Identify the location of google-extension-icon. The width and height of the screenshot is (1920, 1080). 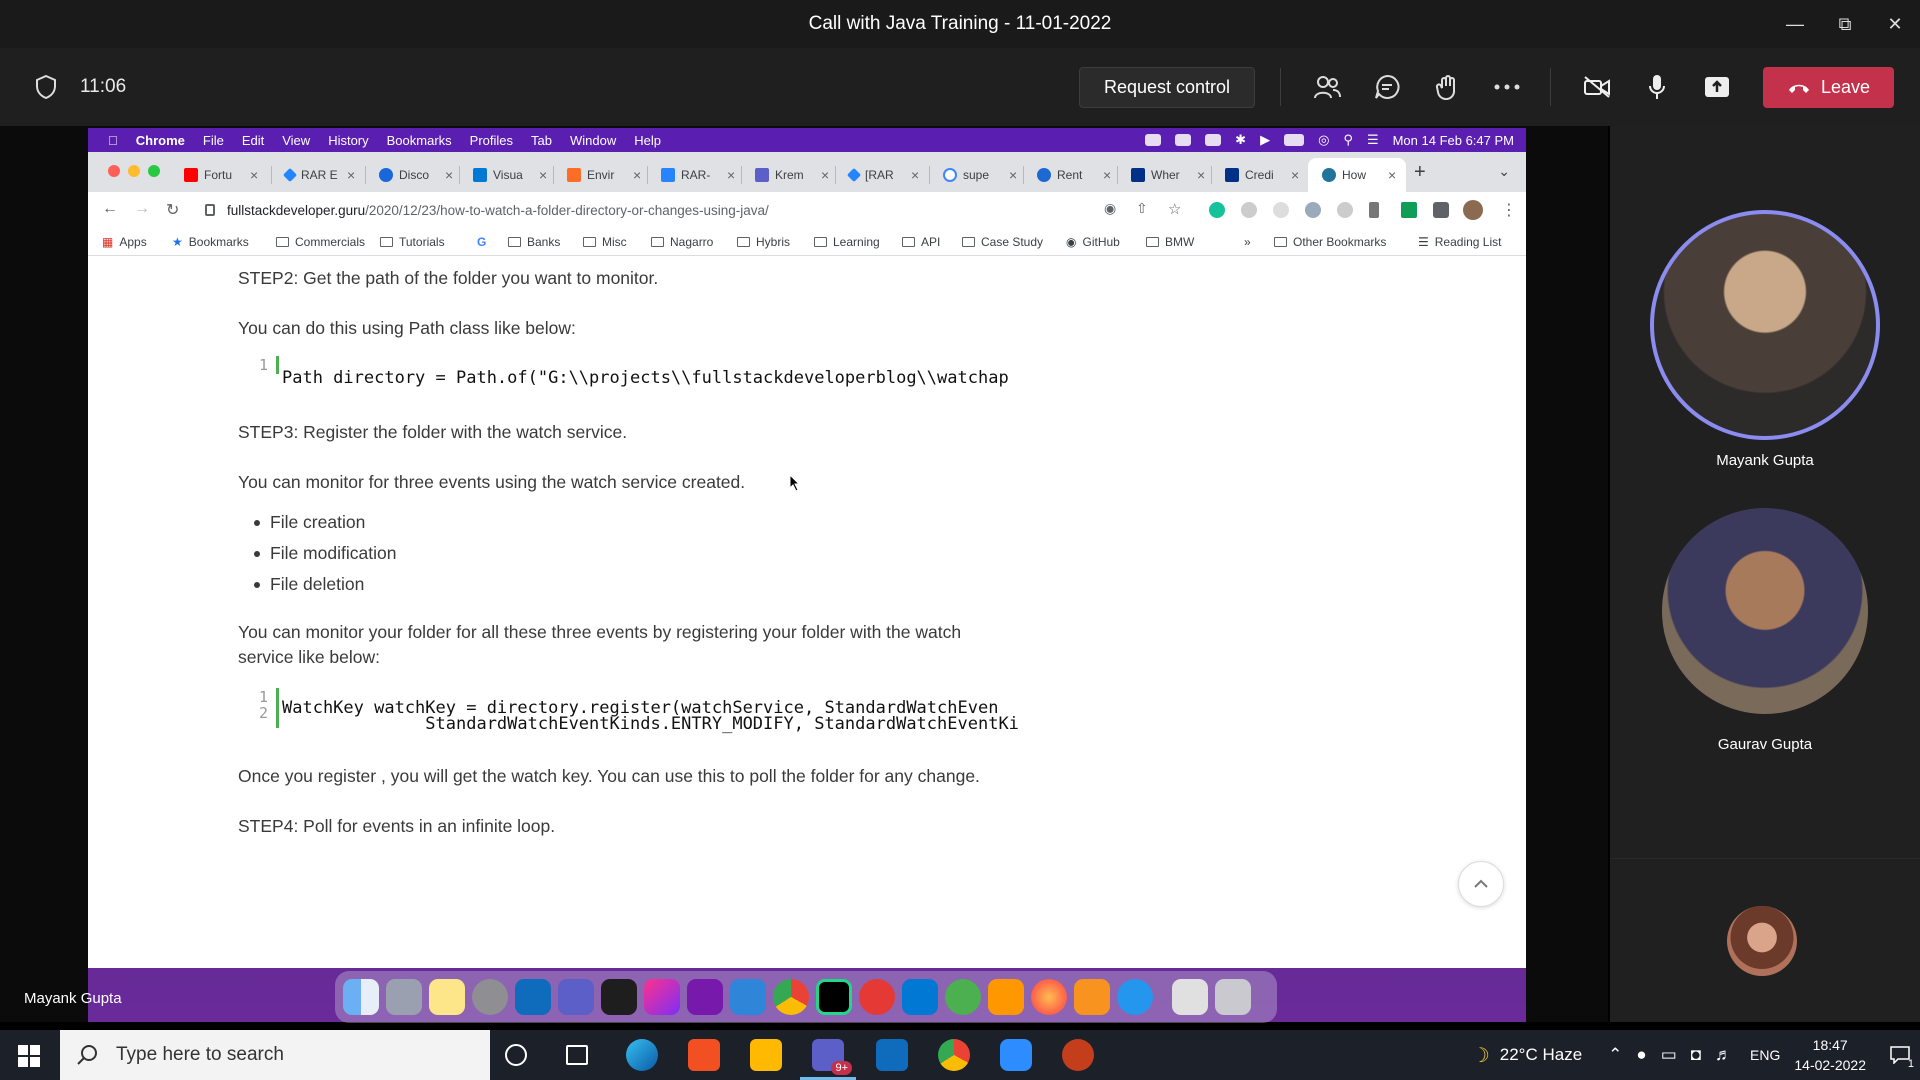
(1281, 210).